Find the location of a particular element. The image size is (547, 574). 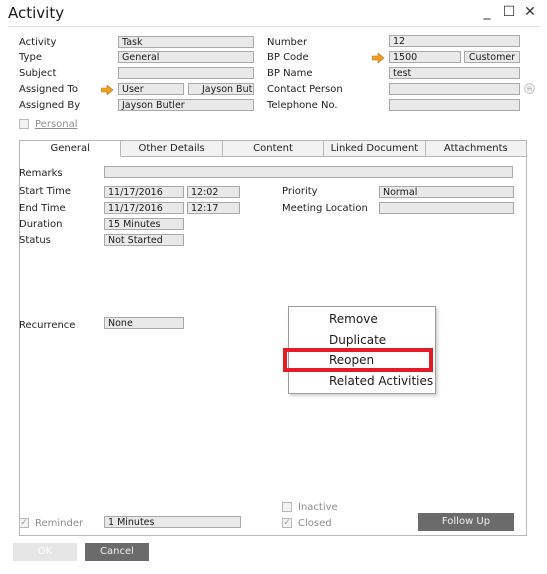

recurrence-label: Recurrence is located at coordinates (47, 325).